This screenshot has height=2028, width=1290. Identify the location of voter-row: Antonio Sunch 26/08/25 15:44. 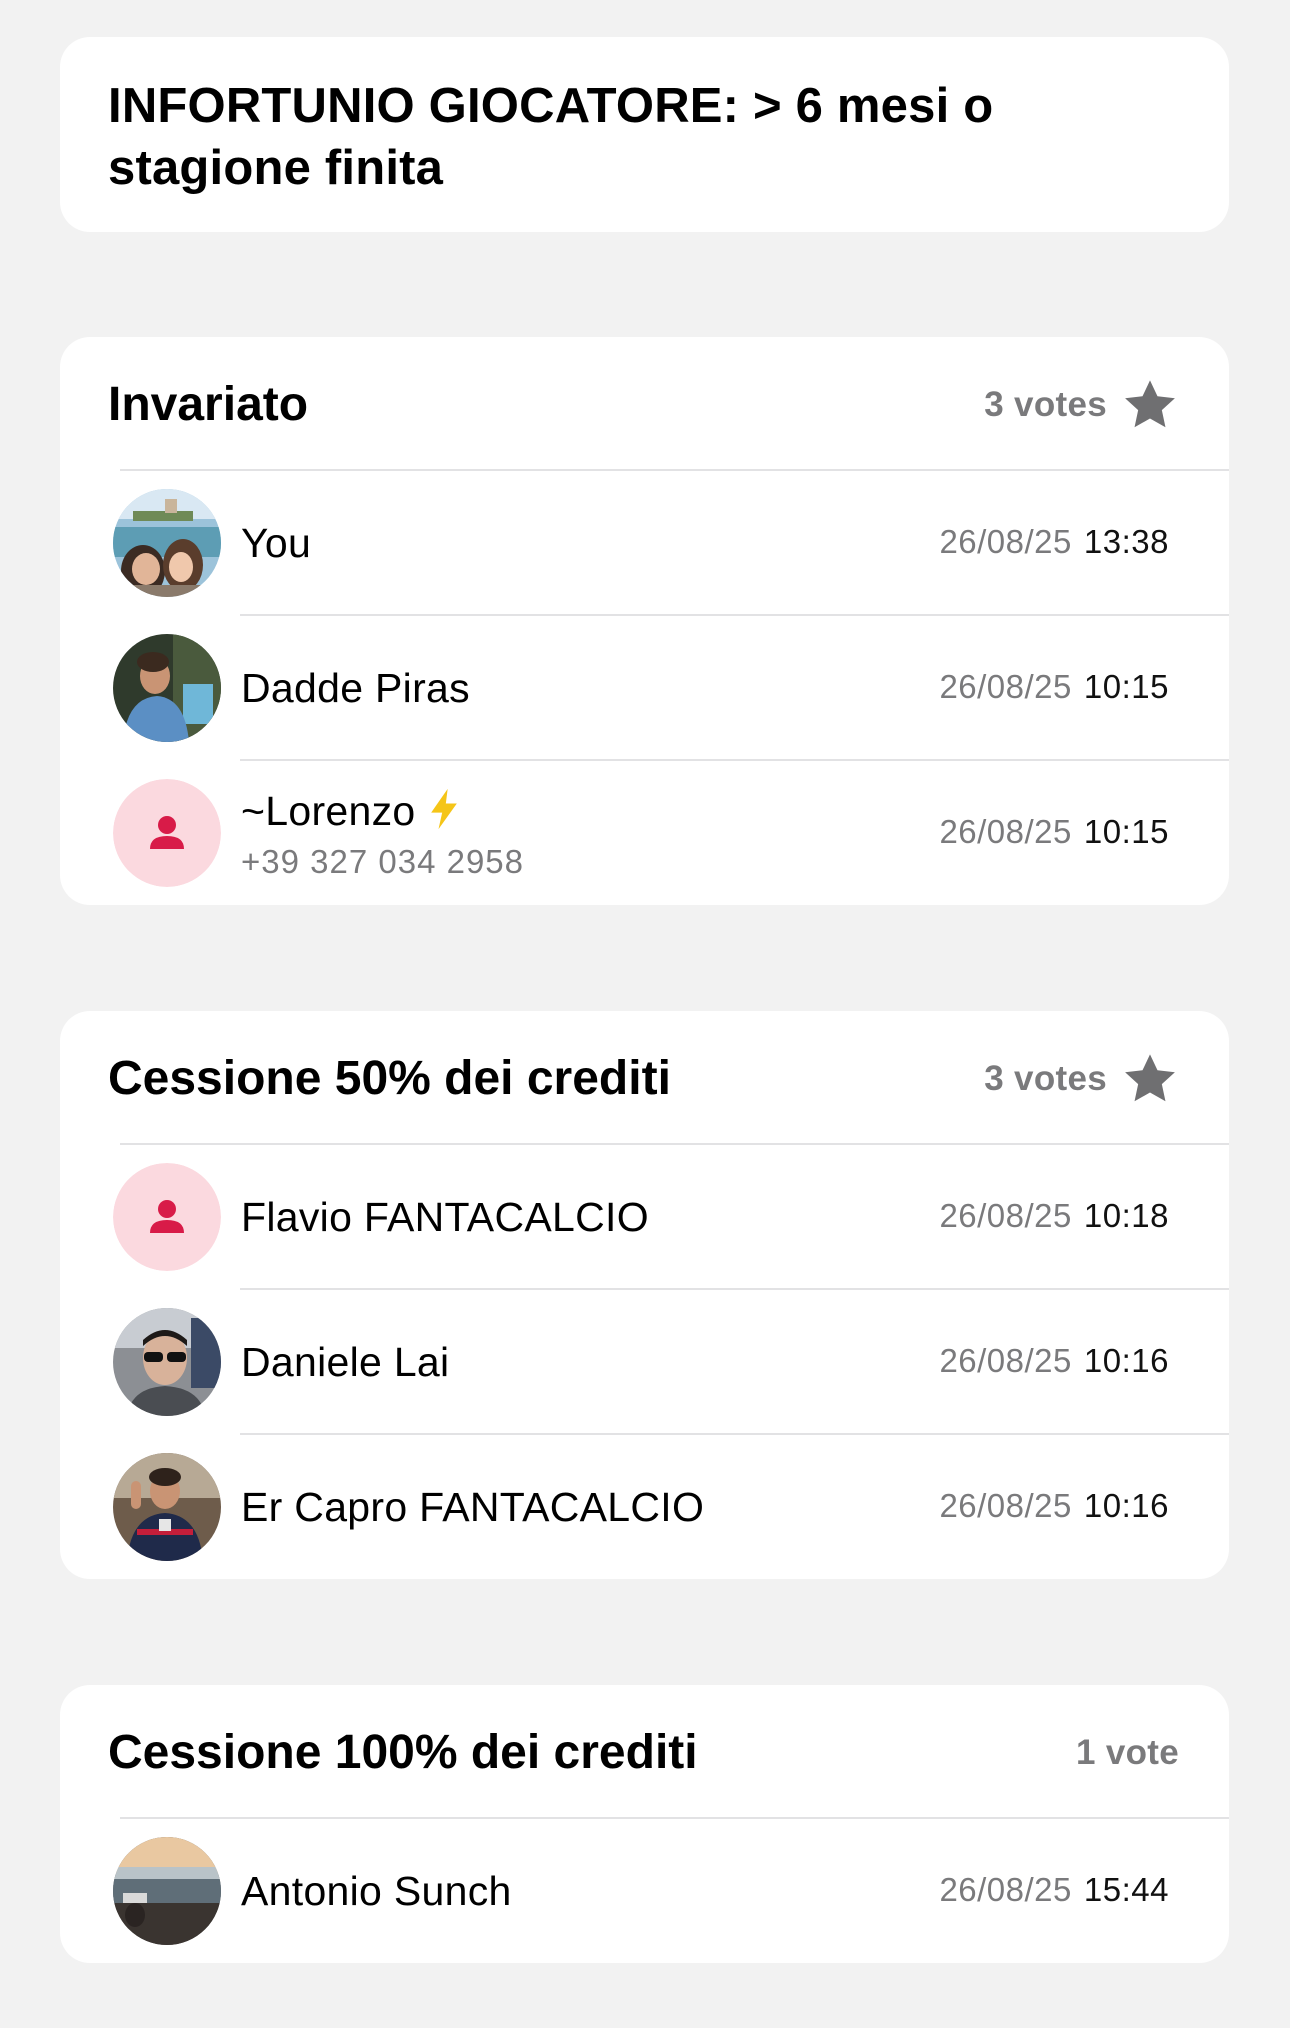
(644, 1891).